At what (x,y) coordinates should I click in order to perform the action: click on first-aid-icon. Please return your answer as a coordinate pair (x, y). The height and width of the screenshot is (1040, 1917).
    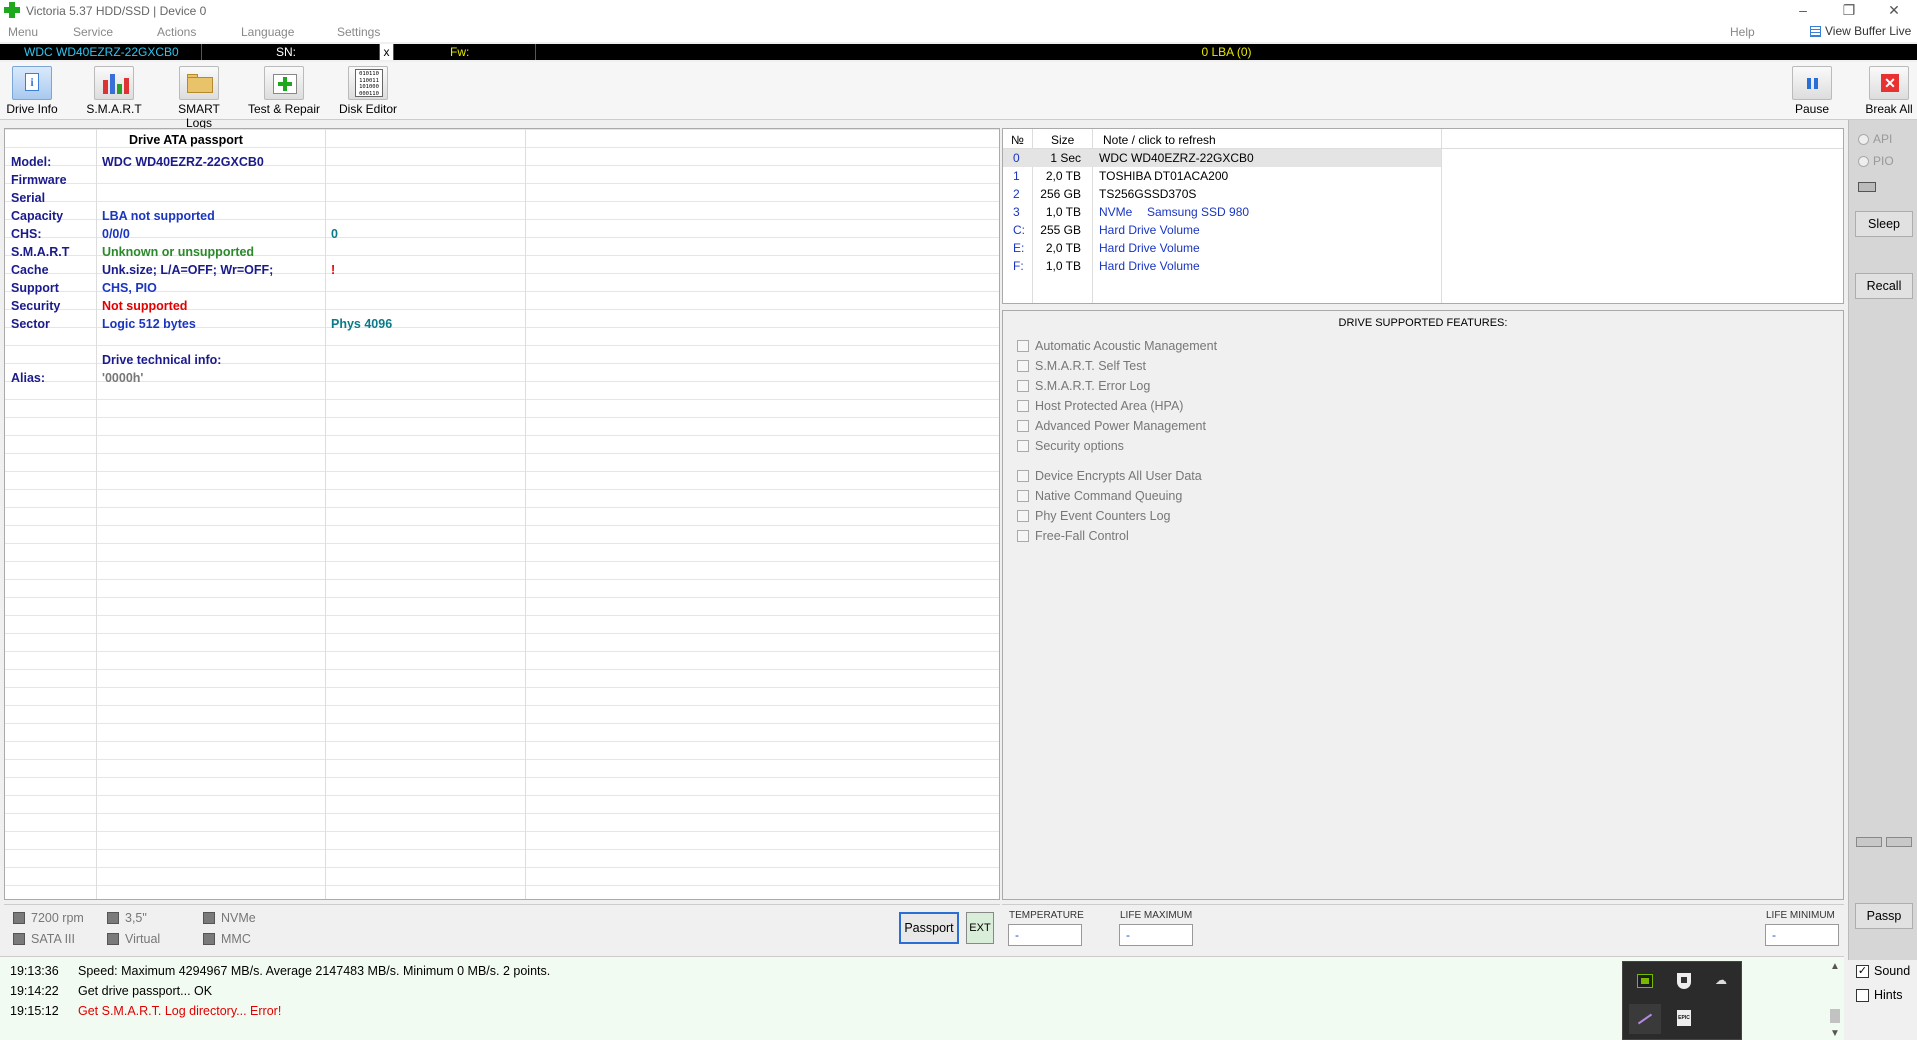
    Looking at the image, I should click on (284, 83).